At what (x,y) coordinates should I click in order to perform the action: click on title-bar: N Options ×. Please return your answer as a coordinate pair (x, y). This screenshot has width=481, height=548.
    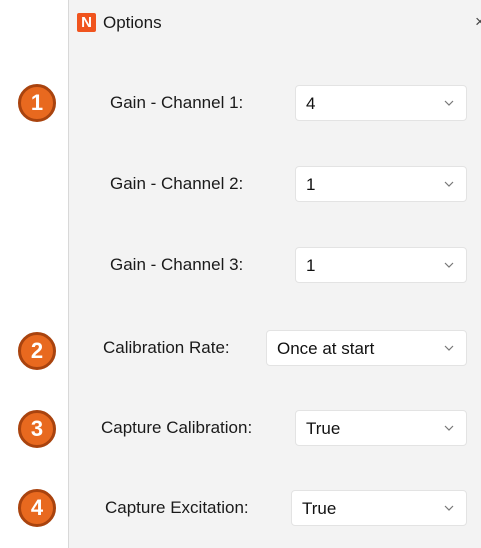
    Looking at the image, I should click on (275, 23).